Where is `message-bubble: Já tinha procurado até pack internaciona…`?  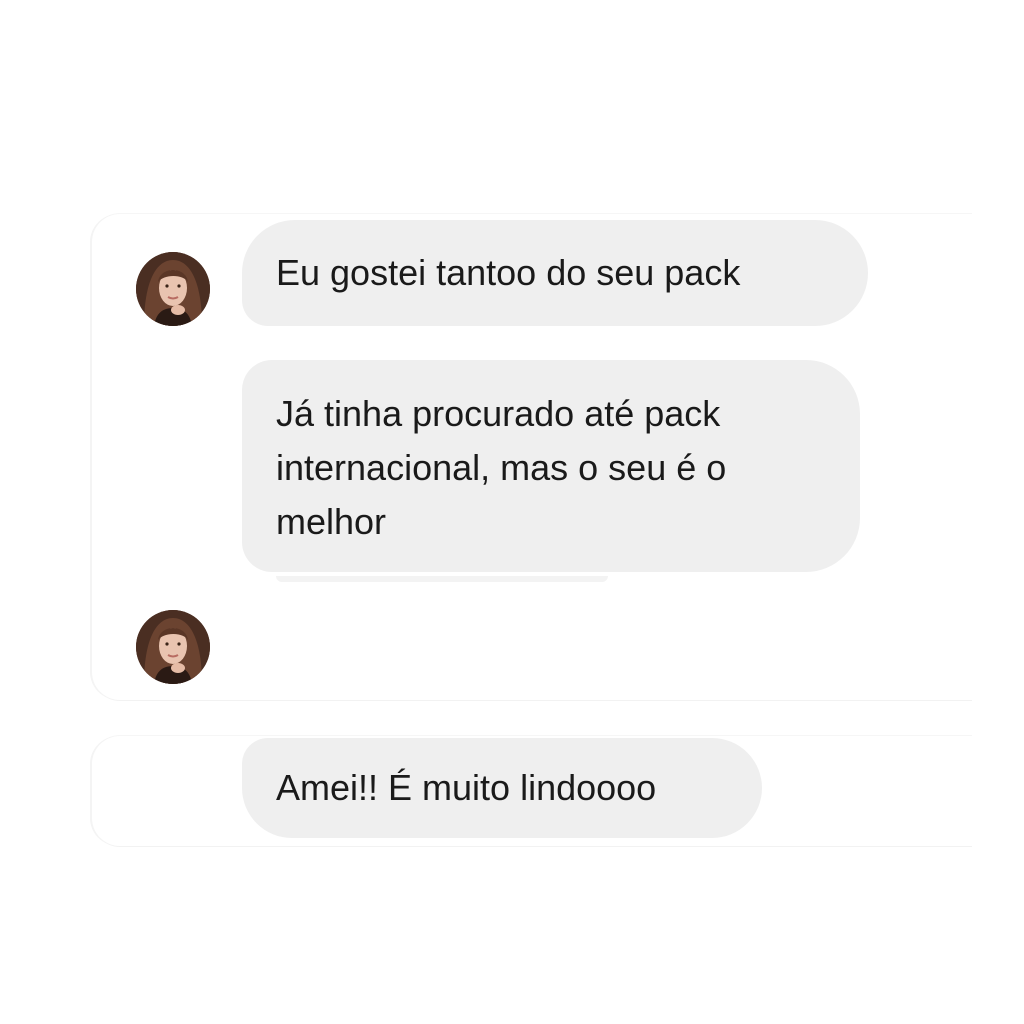 message-bubble: Já tinha procurado até pack internaciona… is located at coordinates (551, 466).